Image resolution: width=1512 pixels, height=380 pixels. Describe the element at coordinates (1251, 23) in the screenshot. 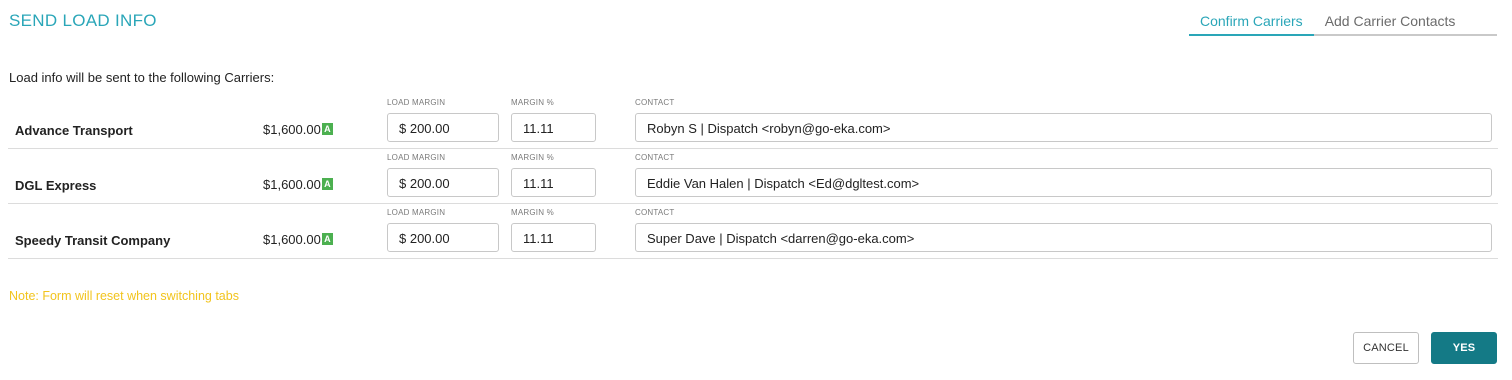

I see `tab-confirm-carriers: Confirm Carriers` at that location.